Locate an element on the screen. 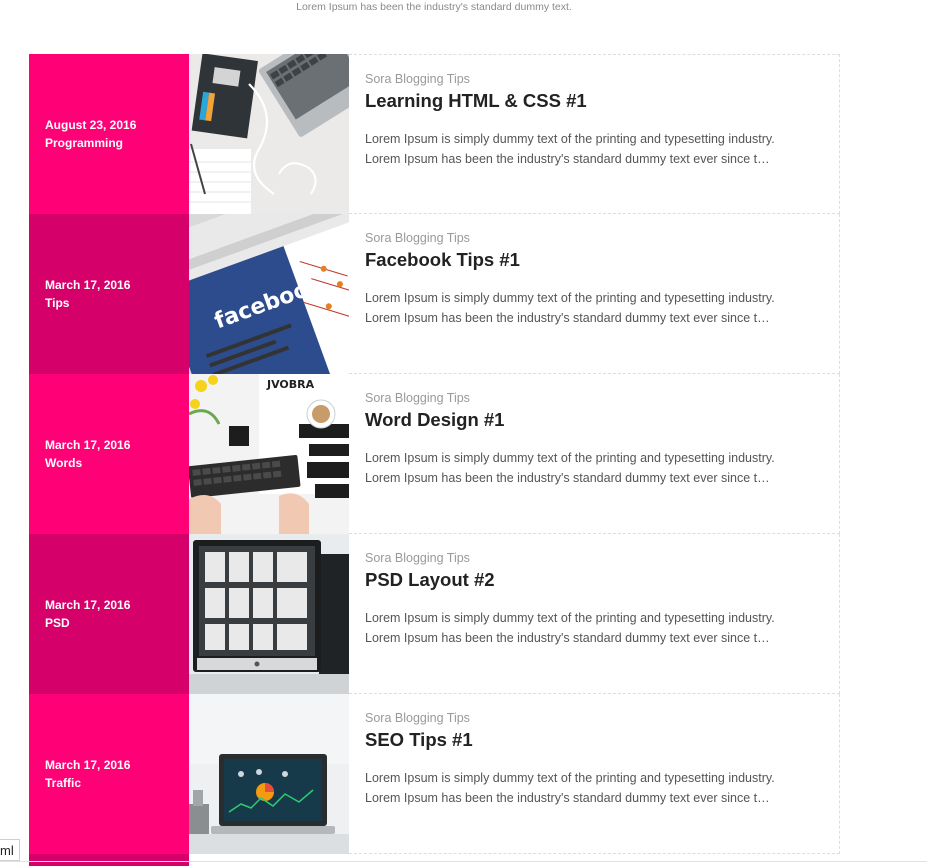 The height and width of the screenshot is (866, 927). post-meta: March 17, 2016 Traffic is located at coordinates (109, 774).